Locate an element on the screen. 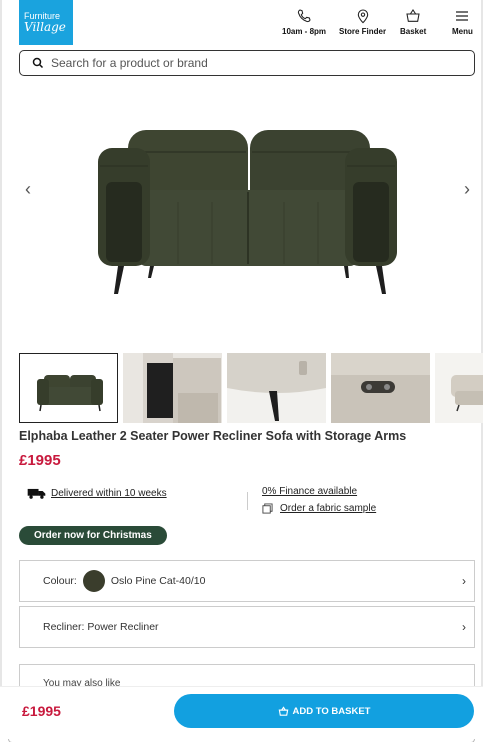  basket-label: Basket is located at coordinates (413, 31).